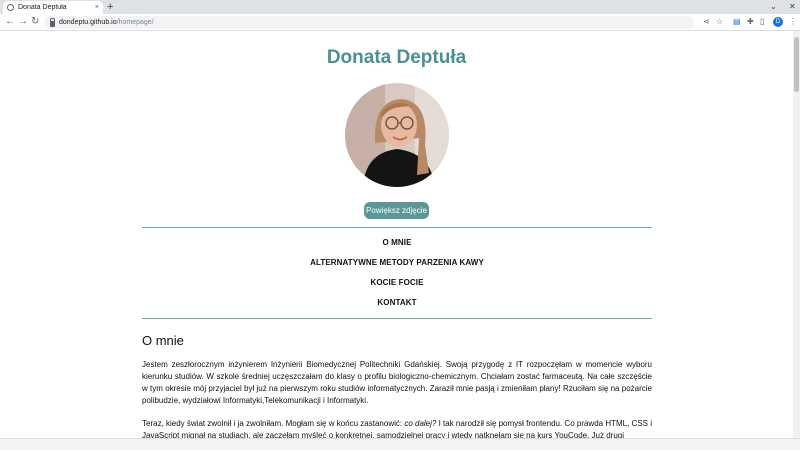  Describe the element at coordinates (397, 135) in the screenshot. I see `profile-photo` at that location.